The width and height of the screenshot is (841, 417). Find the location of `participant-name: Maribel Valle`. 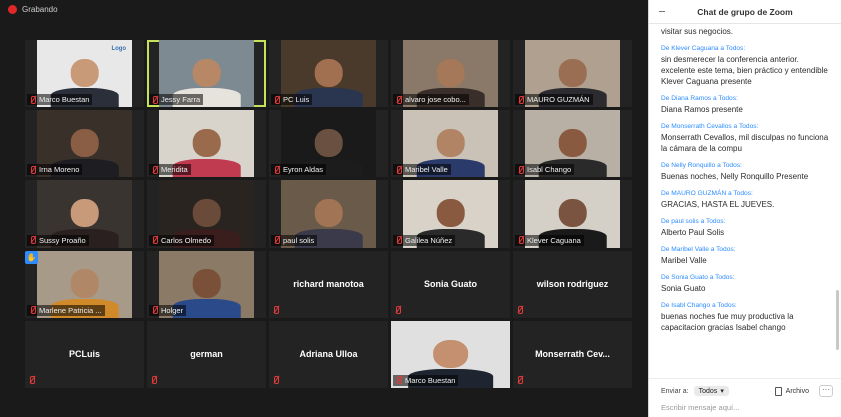

participant-name: Maribel Valle is located at coordinates (426, 170).